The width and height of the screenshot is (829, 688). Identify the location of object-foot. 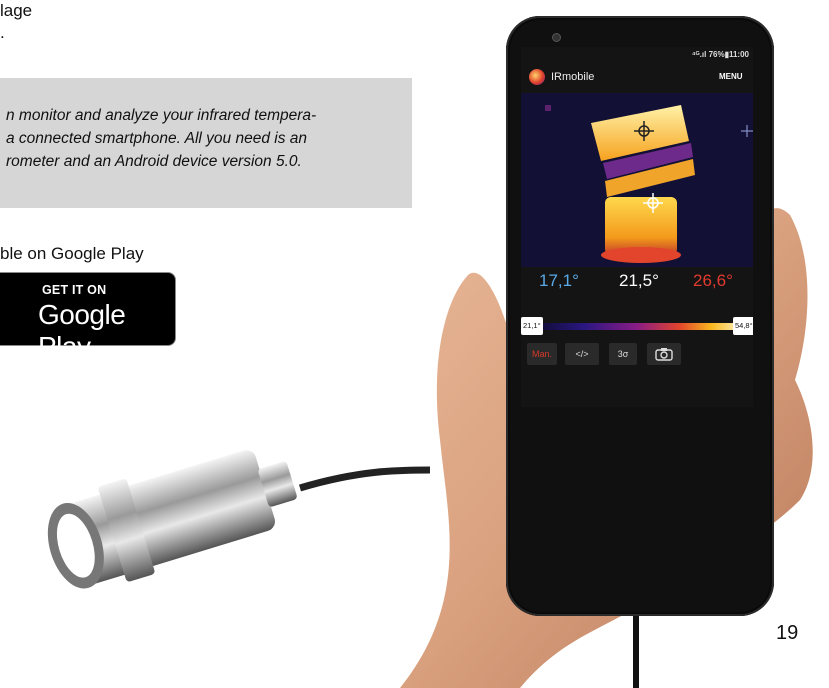
(641, 255).